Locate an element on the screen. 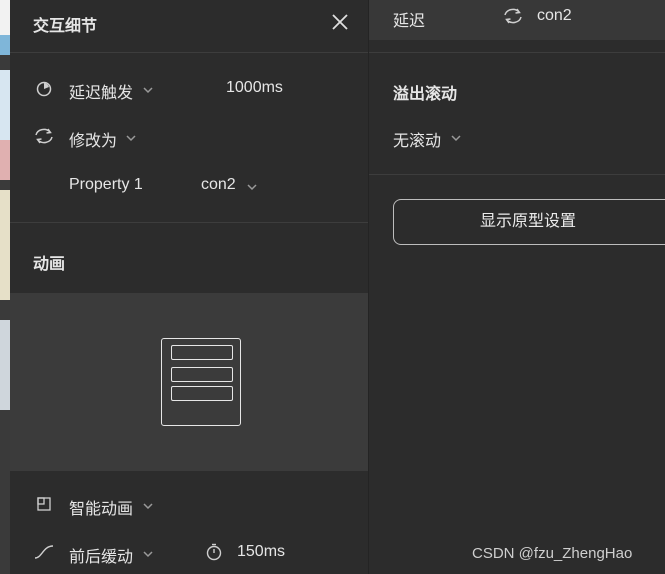  animation-section-title: 动画 is located at coordinates (49, 264).